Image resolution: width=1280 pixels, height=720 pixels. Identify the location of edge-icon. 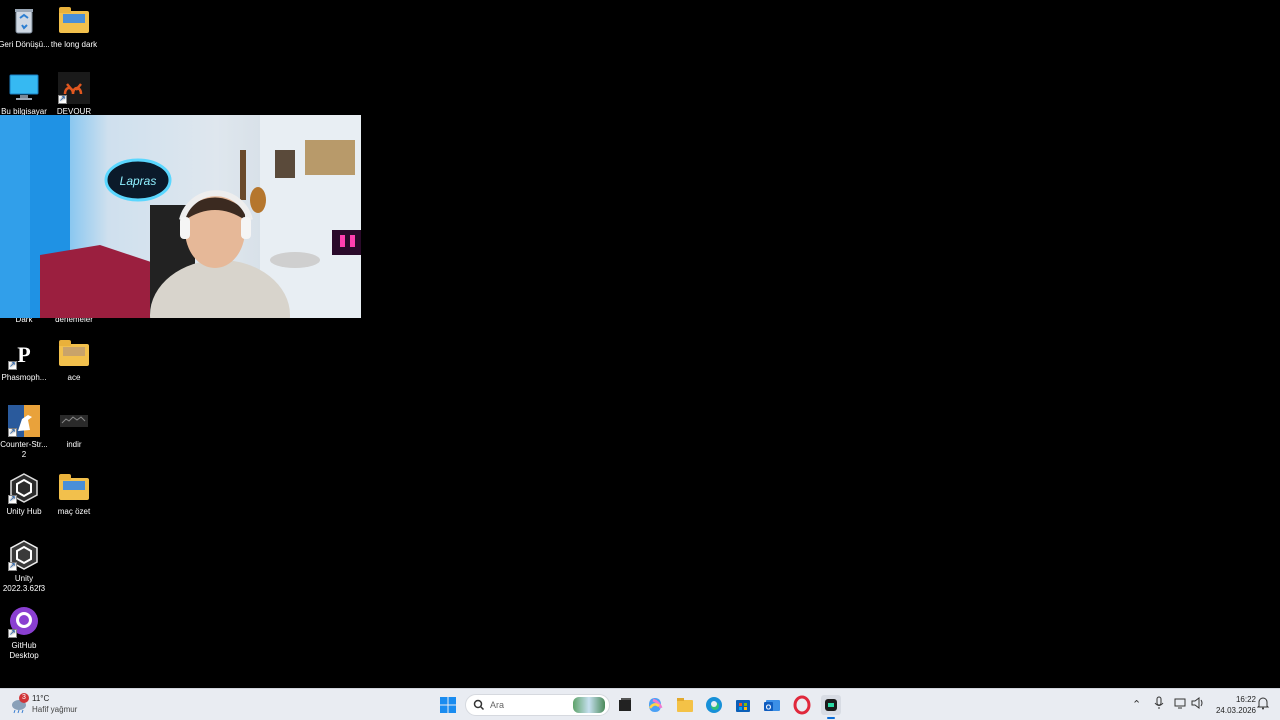
(714, 705).